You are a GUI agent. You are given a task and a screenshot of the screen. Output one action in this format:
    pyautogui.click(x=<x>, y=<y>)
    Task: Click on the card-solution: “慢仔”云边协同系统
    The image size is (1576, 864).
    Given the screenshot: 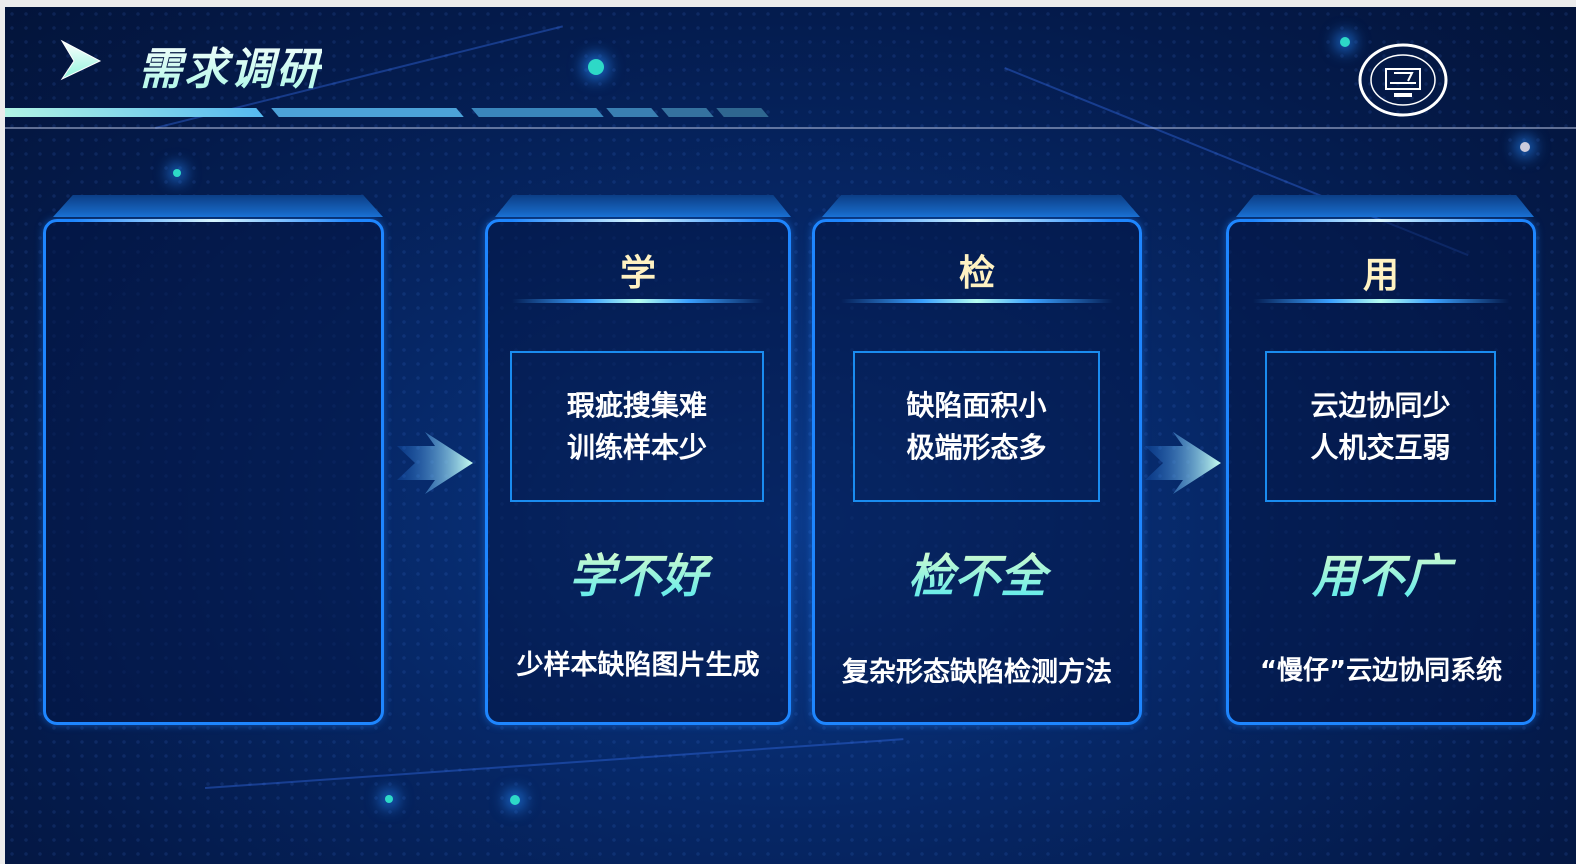 What is the action you would take?
    pyautogui.click(x=1381, y=671)
    